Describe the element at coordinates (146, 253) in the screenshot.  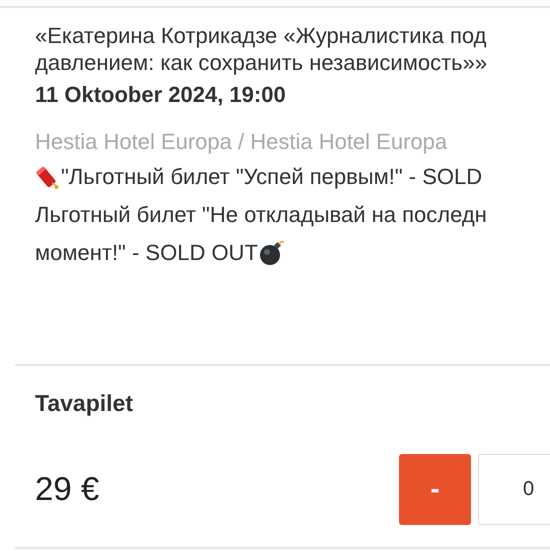
I see `note-text: момент!" - SOLD OUT` at that location.